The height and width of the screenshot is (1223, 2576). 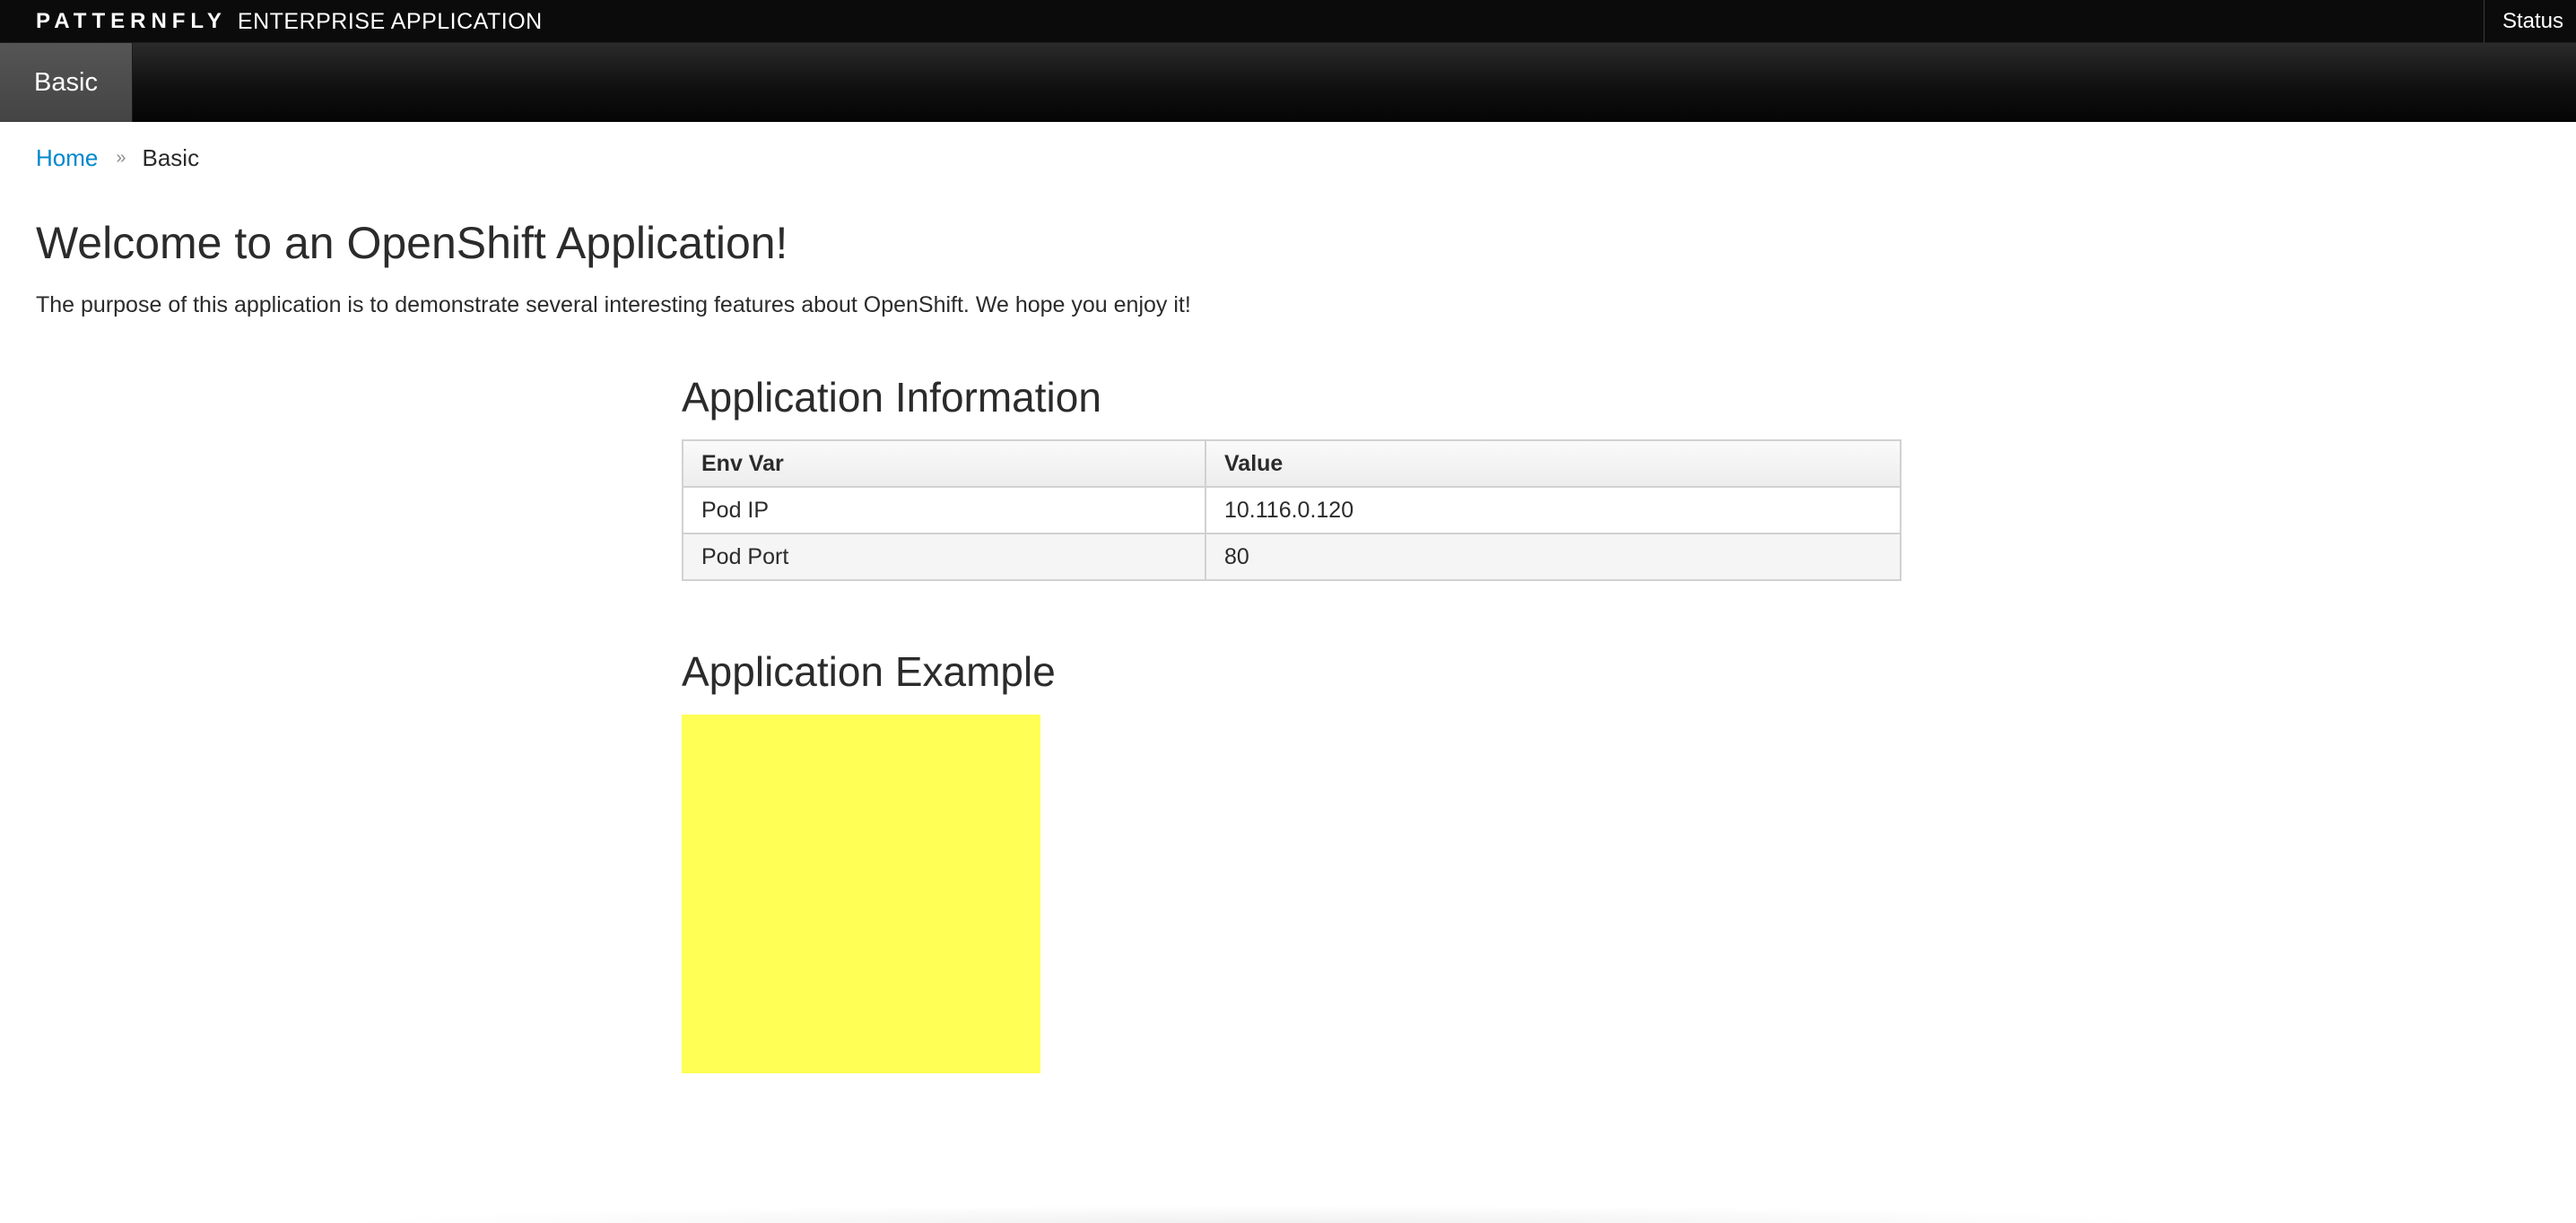 I want to click on brand-subtitle: ENTERPRISE APPLICATION, so click(x=390, y=21).